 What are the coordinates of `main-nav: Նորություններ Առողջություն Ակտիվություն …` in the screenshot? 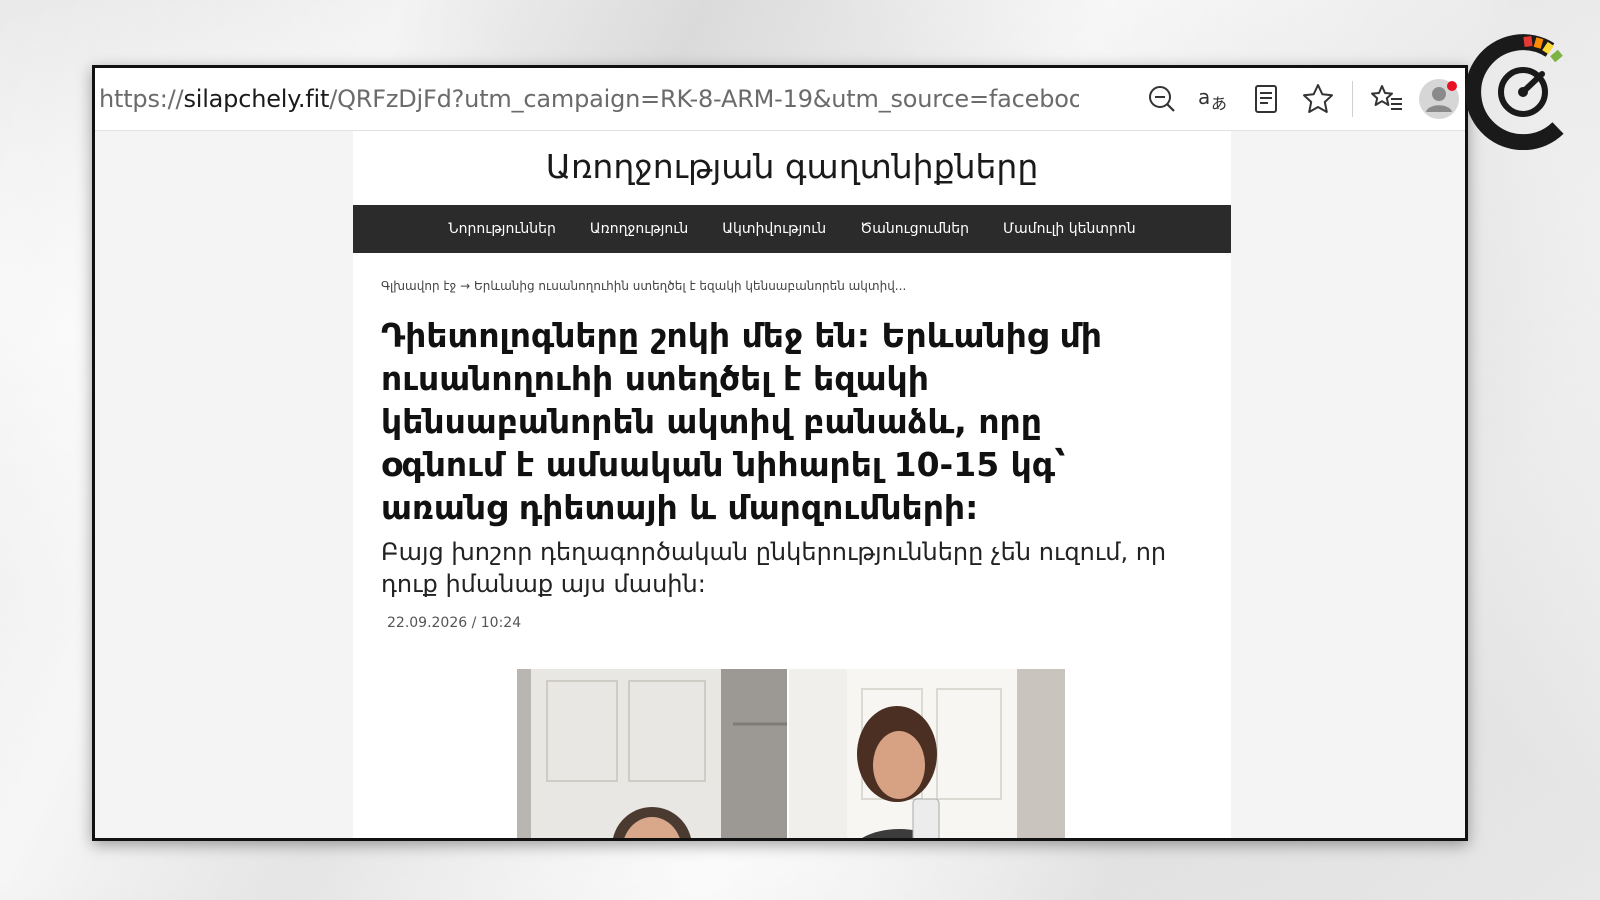 It's located at (792, 229).